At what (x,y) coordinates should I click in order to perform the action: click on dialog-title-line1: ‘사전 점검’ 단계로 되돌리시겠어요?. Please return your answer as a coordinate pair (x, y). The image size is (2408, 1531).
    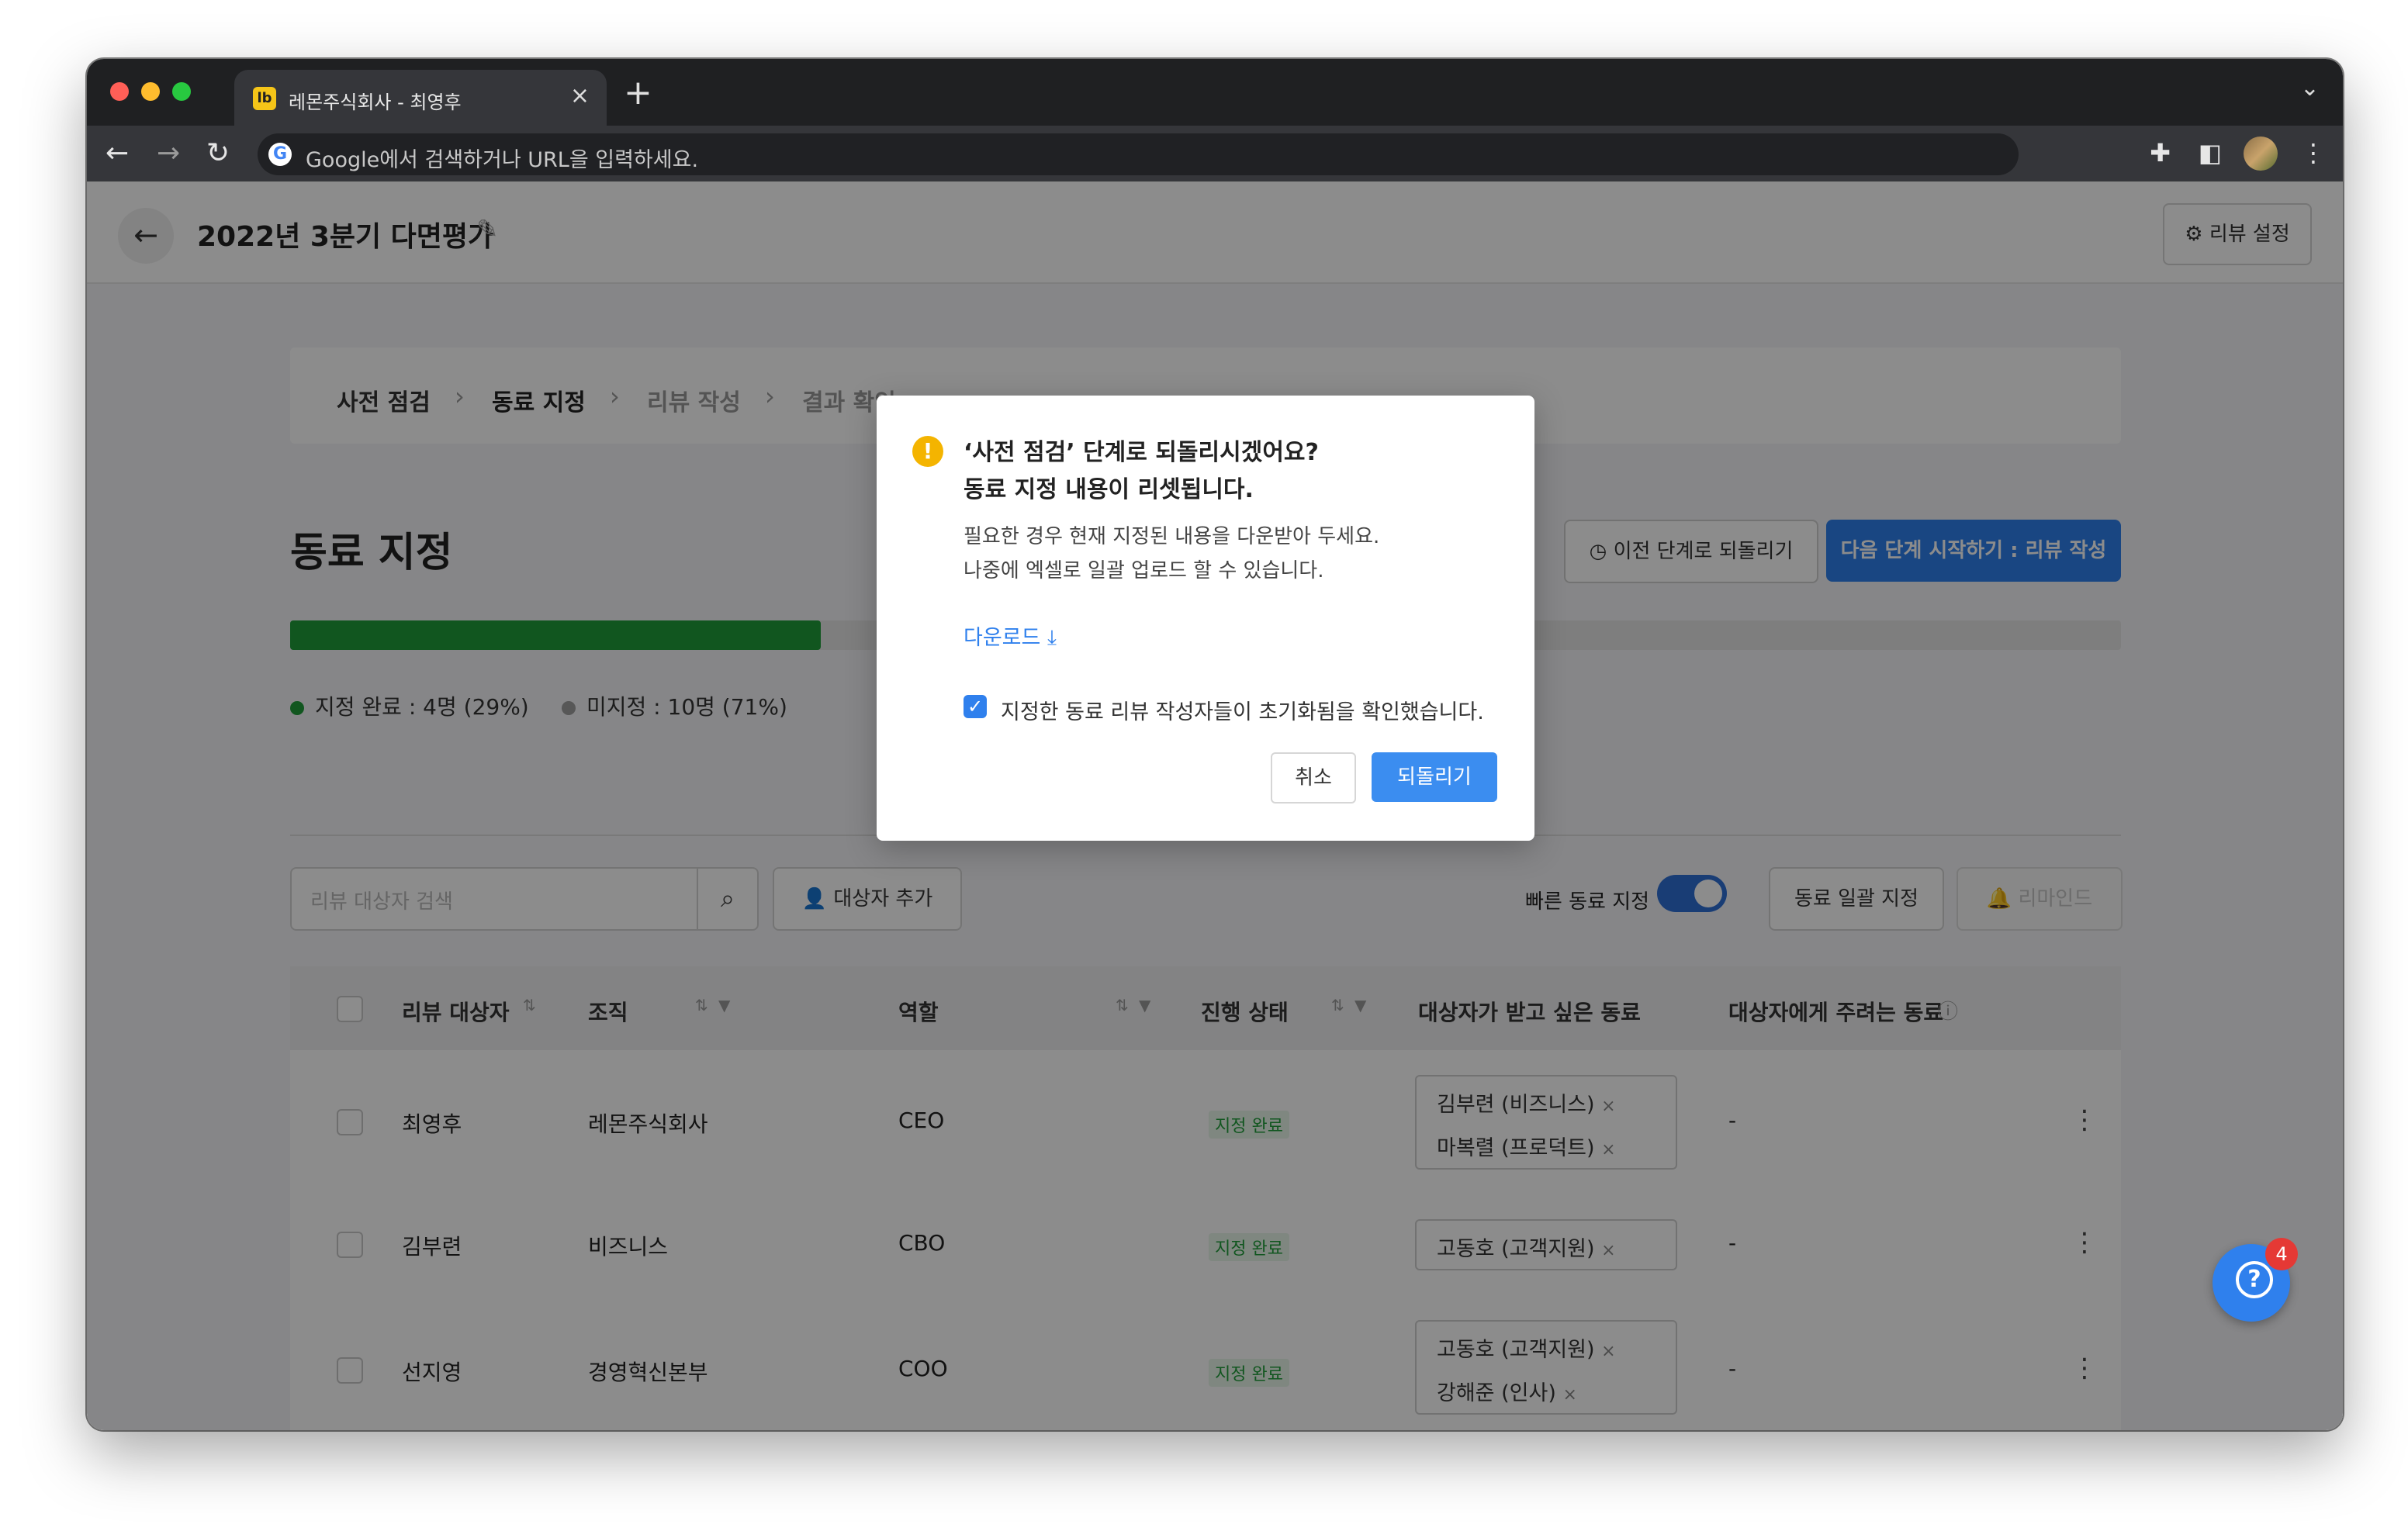
    Looking at the image, I should click on (1141, 452).